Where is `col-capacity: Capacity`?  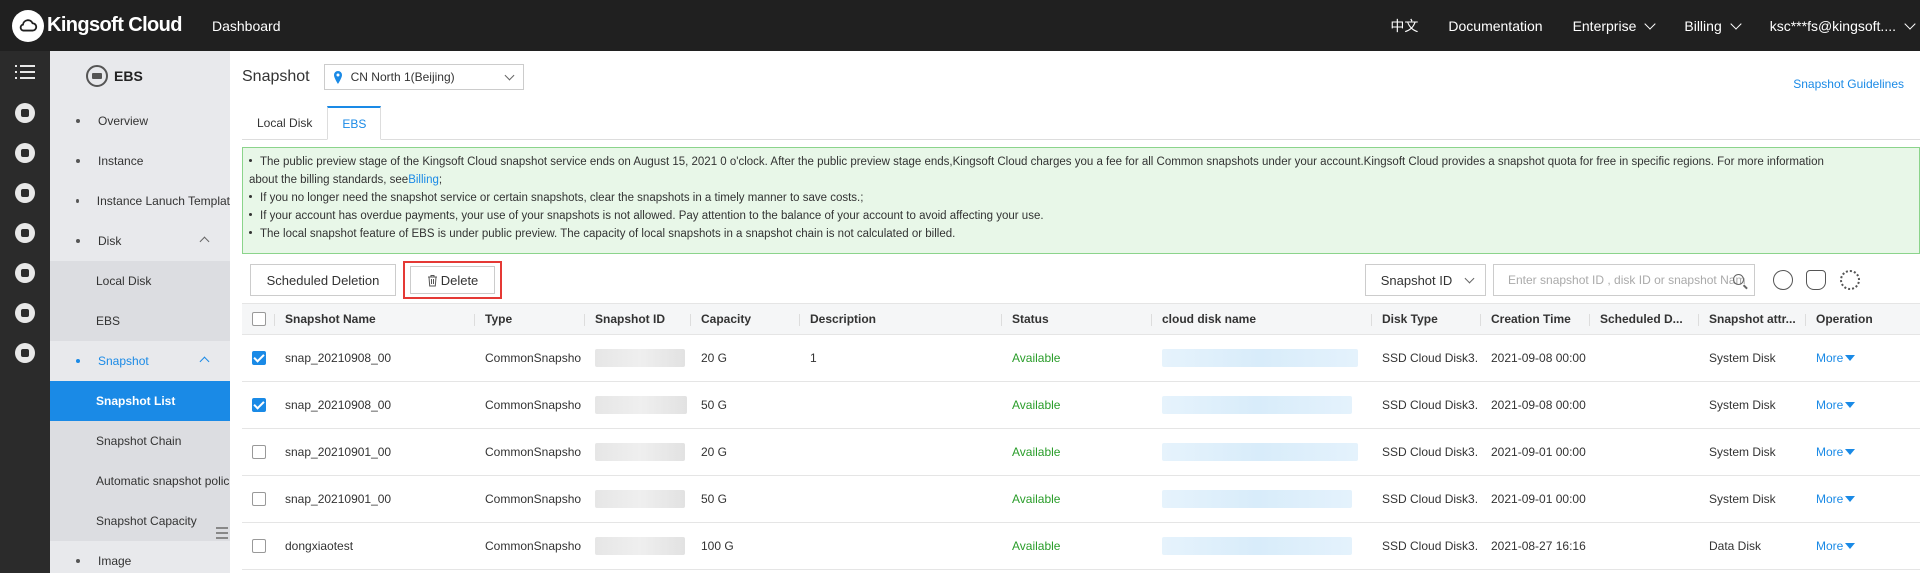
col-capacity: Capacity is located at coordinates (745, 319).